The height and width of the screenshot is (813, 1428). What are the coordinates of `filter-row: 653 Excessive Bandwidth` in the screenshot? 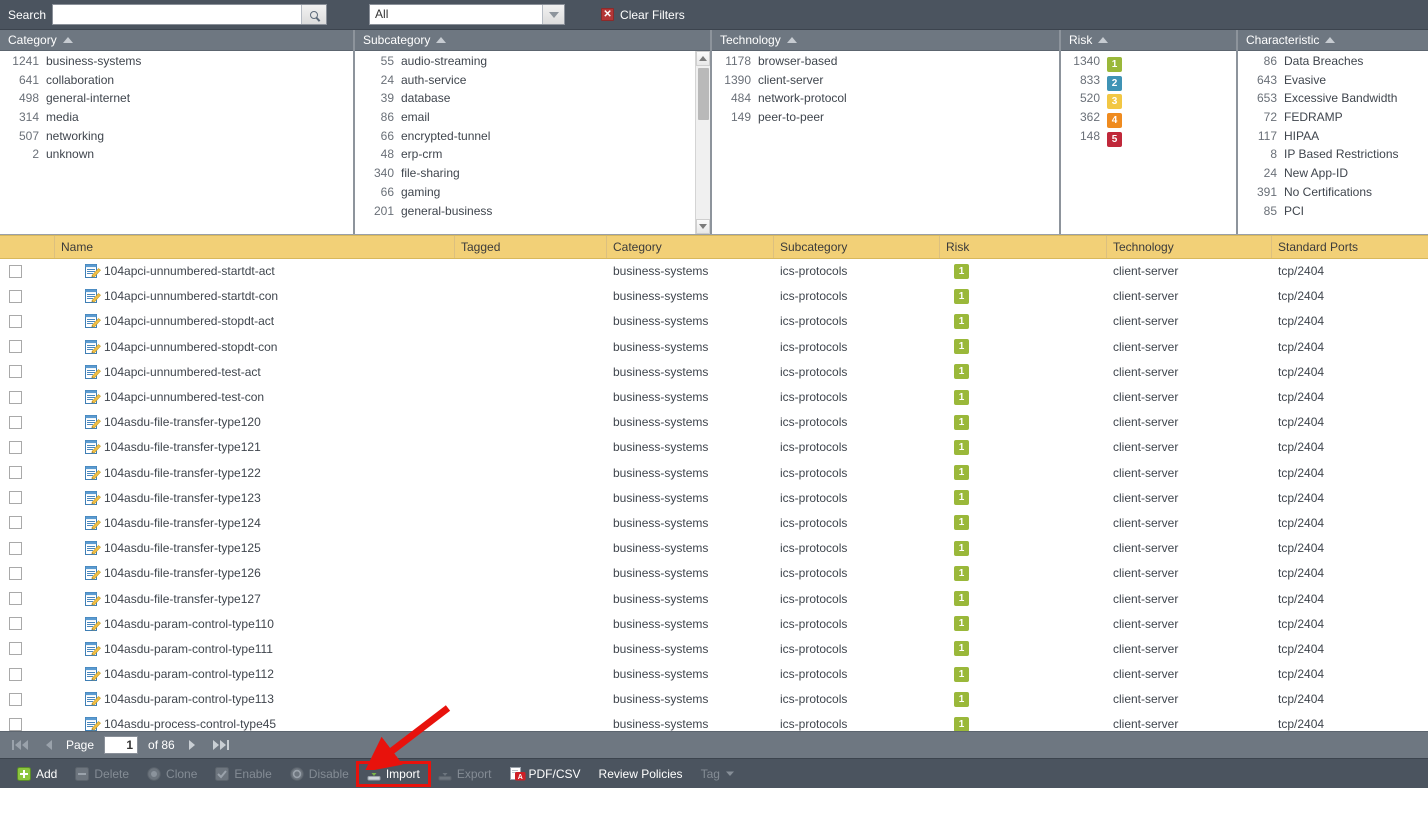 It's located at (1333, 100).